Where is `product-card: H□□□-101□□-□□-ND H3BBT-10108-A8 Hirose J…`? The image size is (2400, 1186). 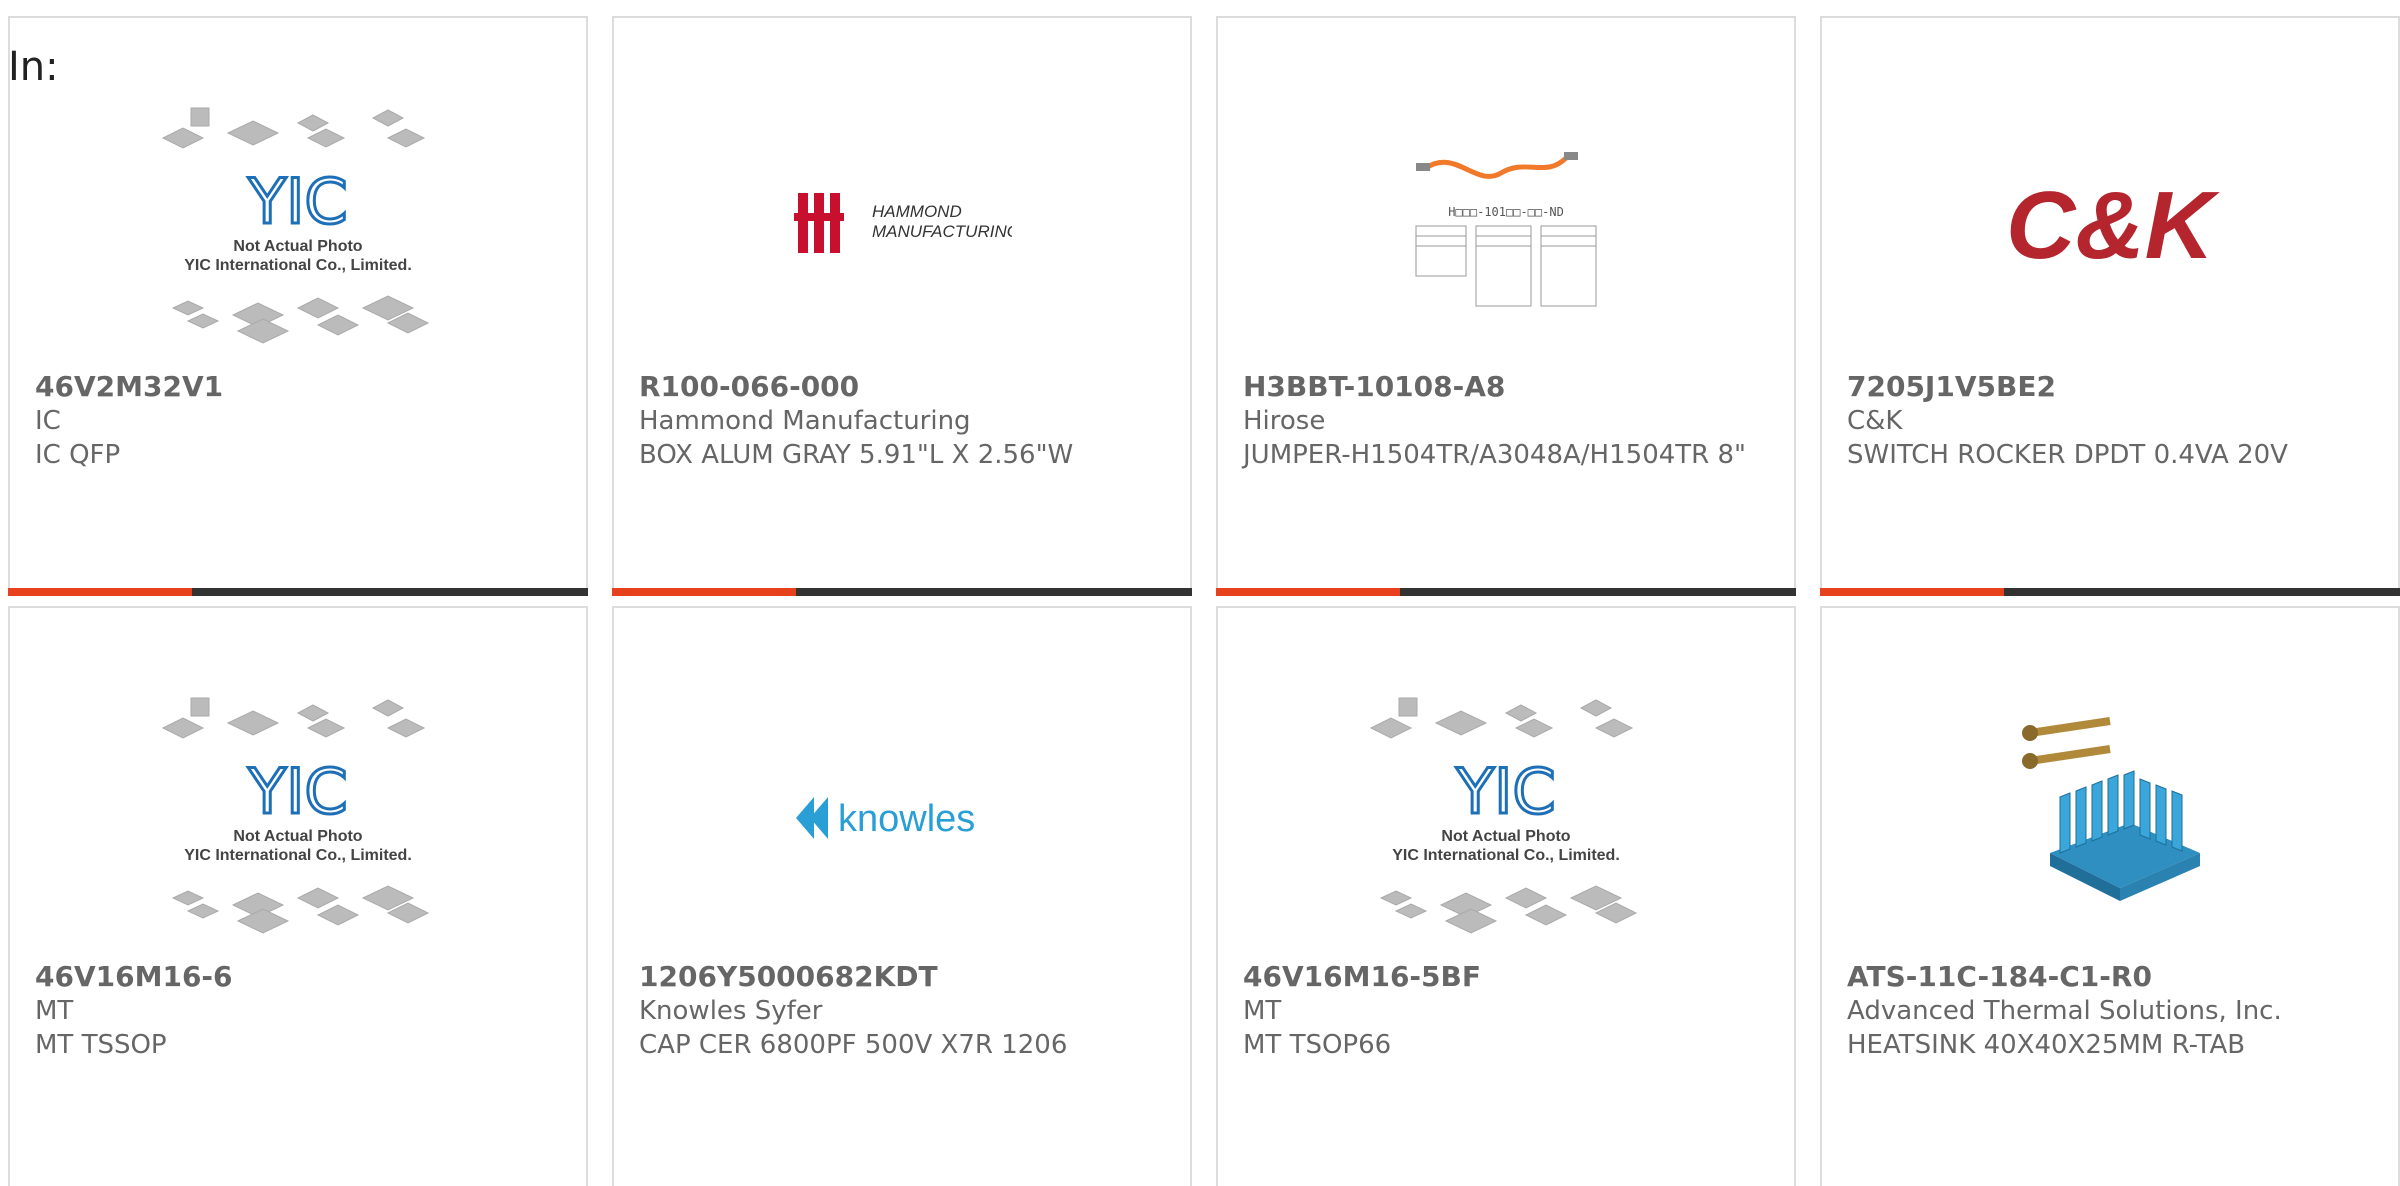
product-card: H□□□-101□□-□□-ND H3BBT-10108-A8 Hirose J… is located at coordinates (1506, 306).